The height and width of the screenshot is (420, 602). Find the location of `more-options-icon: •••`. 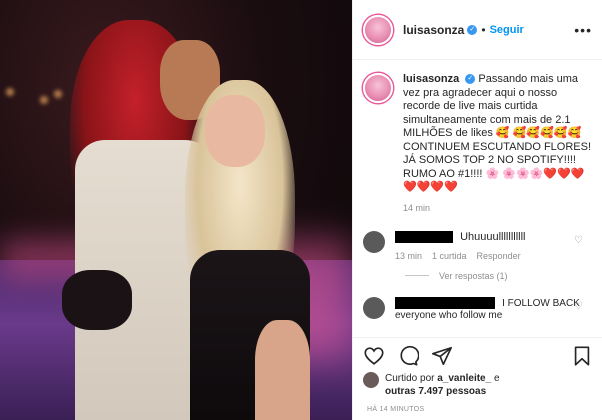

more-options-icon: ••• is located at coordinates (583, 30).